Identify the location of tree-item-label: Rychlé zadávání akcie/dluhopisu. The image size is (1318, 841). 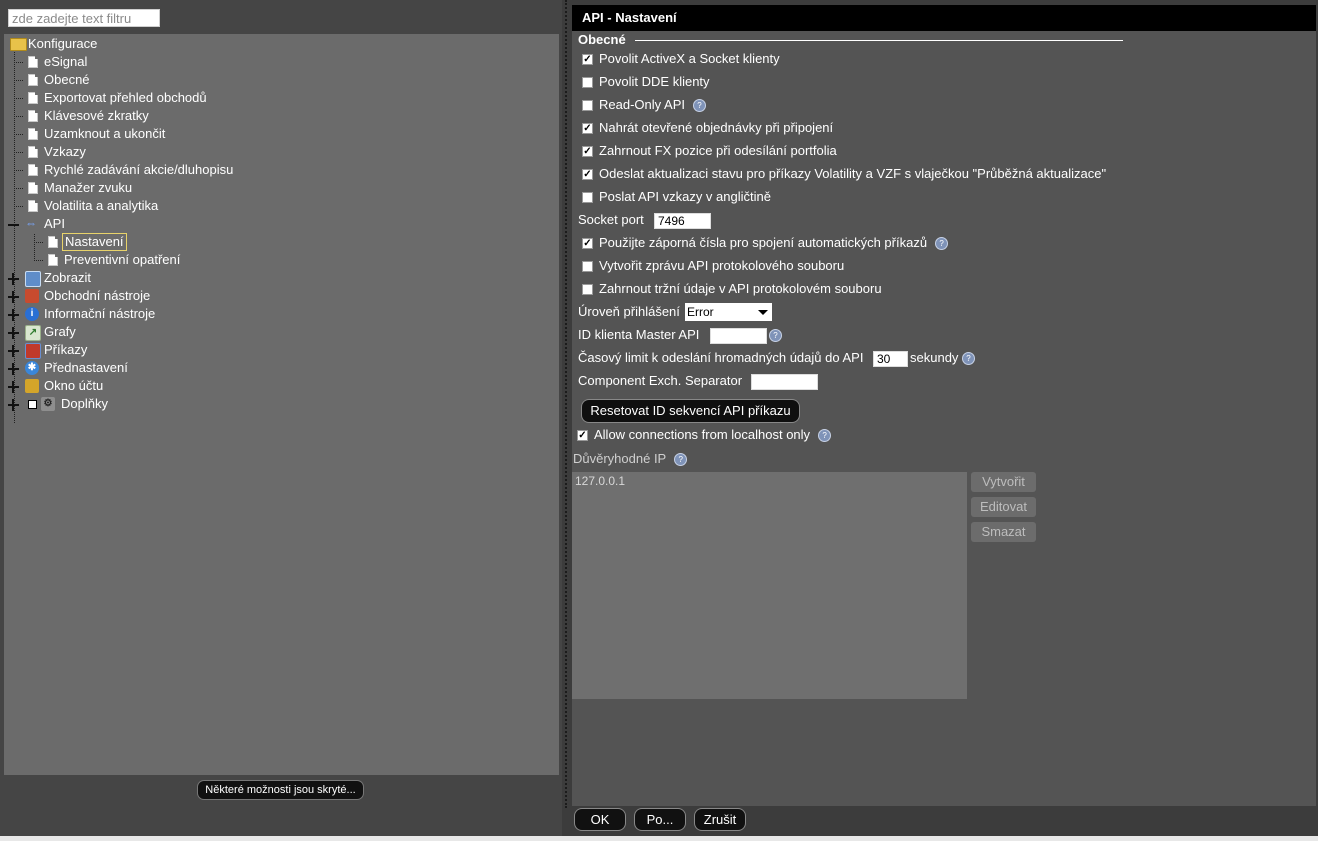
(139, 169).